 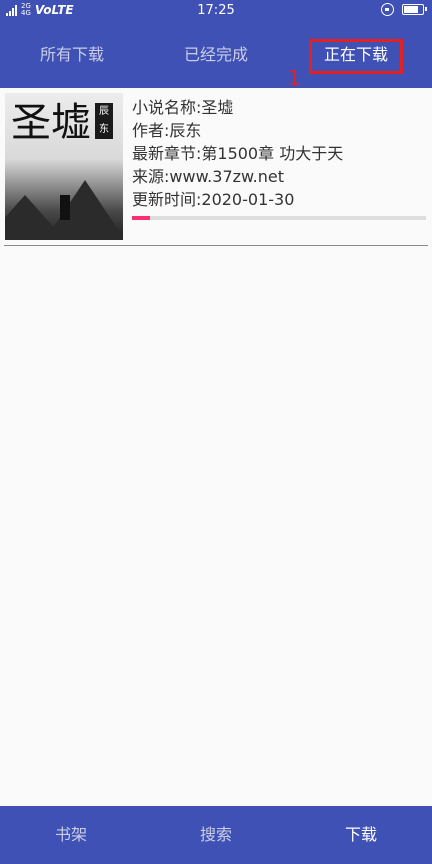 What do you see at coordinates (294, 78) in the screenshot?
I see `annotation-marker: 1` at bounding box center [294, 78].